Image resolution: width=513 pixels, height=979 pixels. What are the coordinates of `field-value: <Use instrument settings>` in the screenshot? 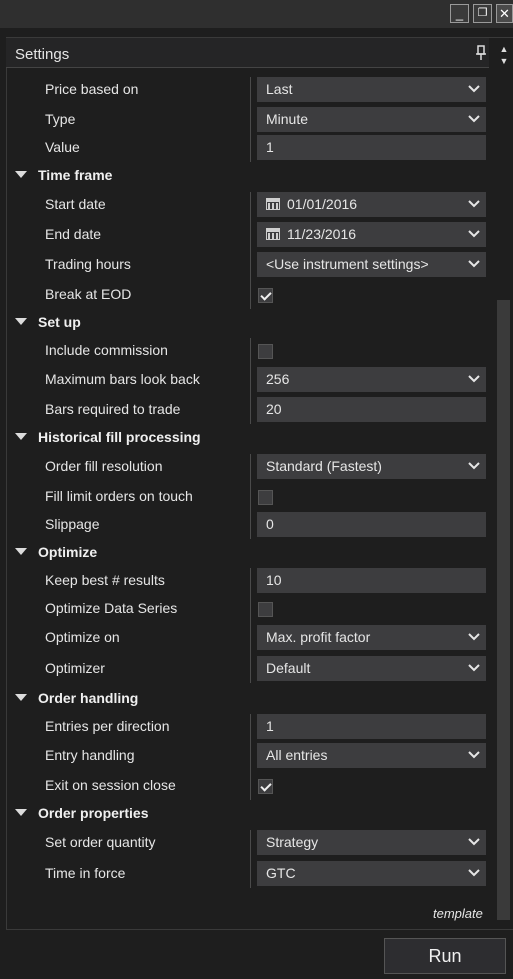 It's located at (347, 264).